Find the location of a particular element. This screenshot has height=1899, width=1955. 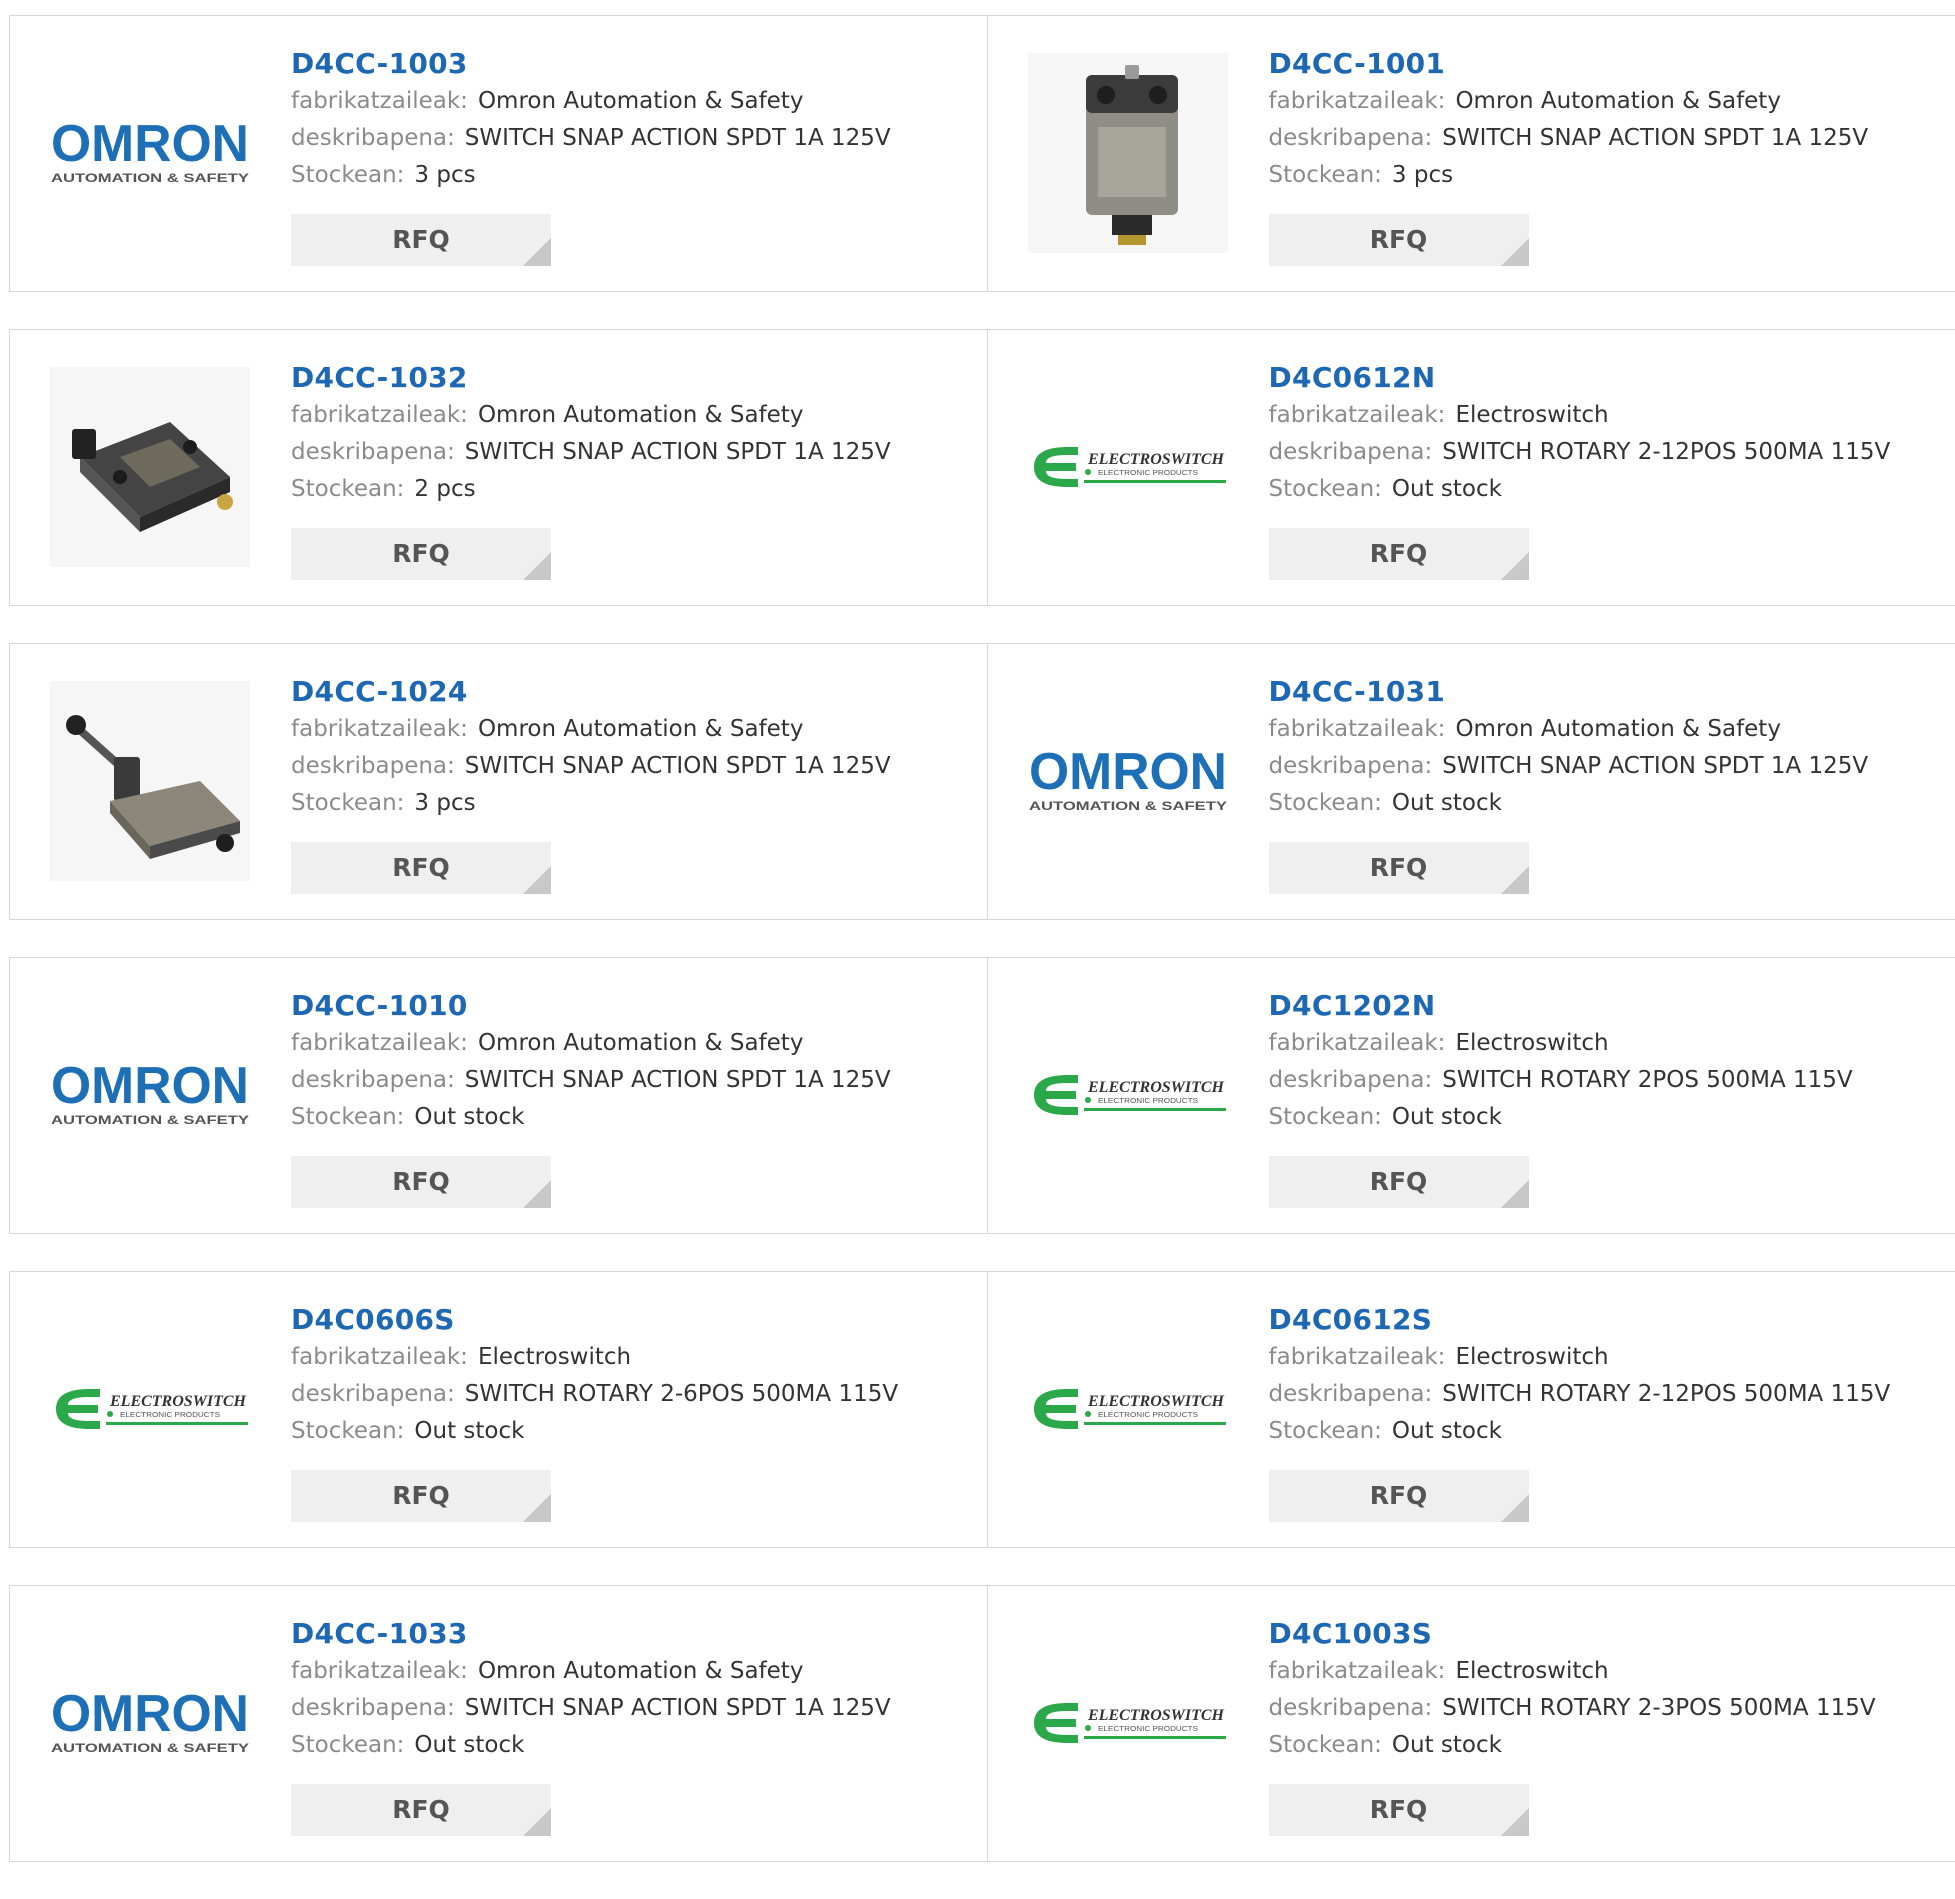

part-number-link: D4C0606S is located at coordinates (621, 1320).